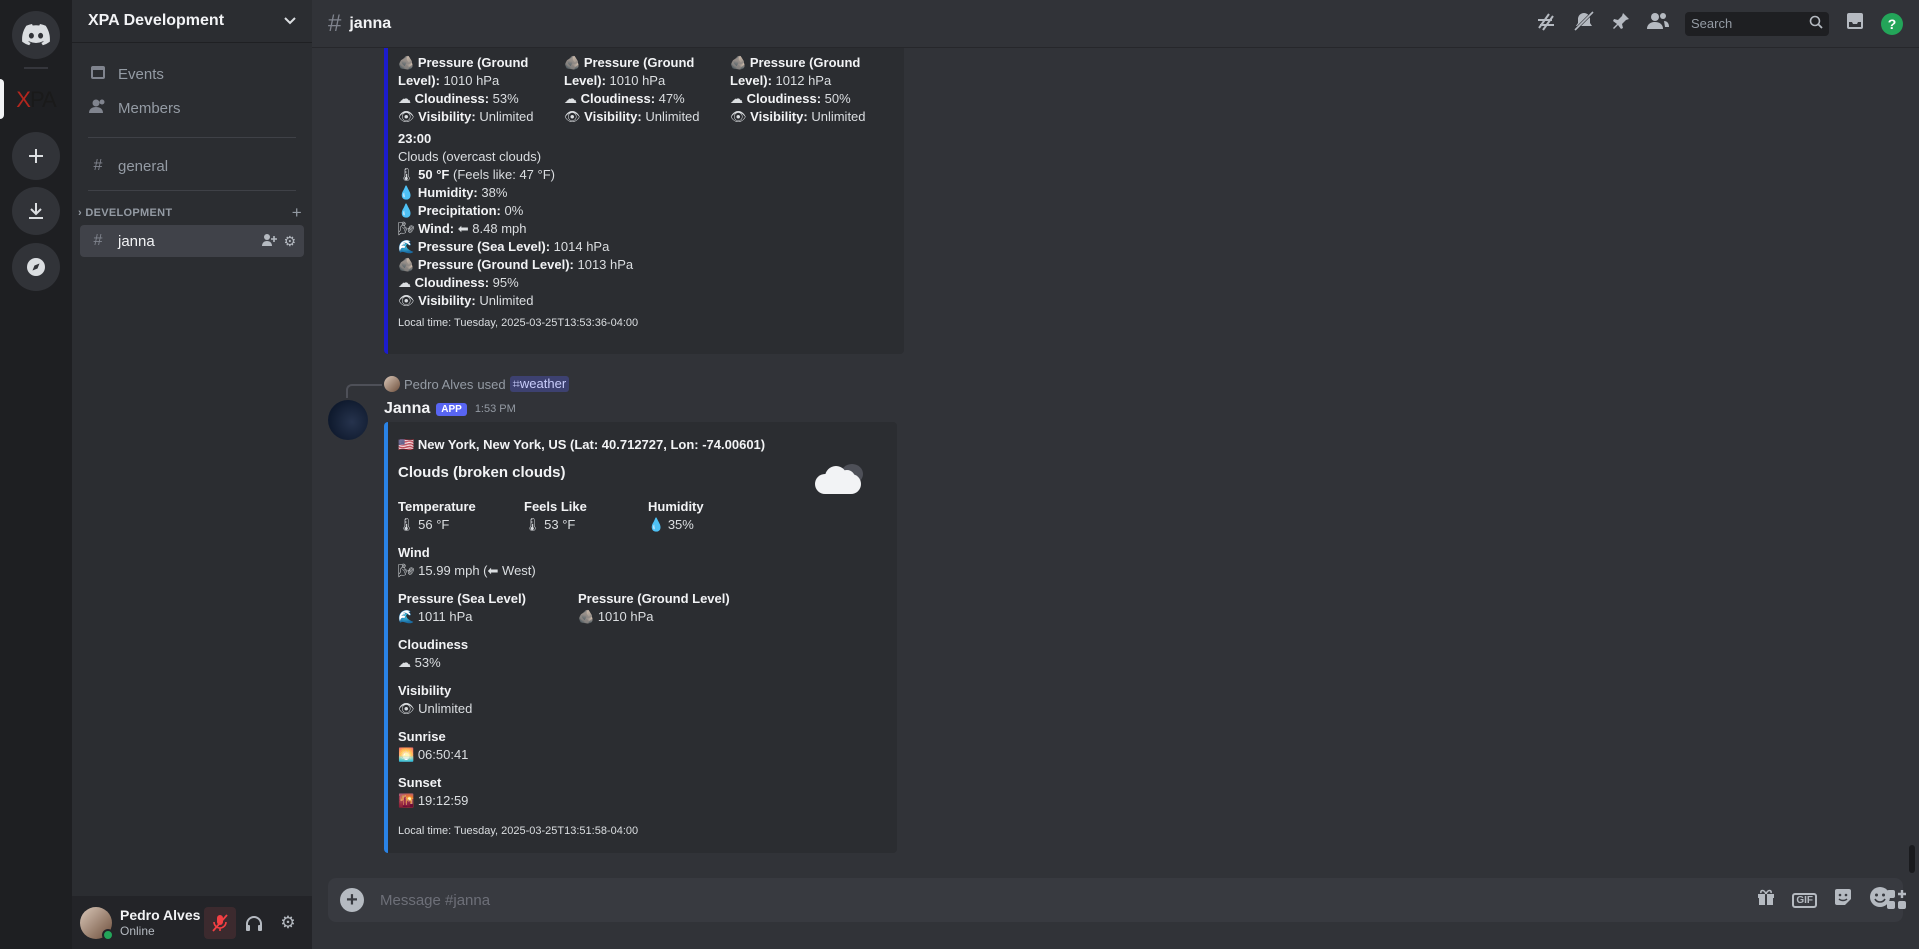 This screenshot has width=1919, height=949. I want to click on user-controls: ⚙, so click(254, 922).